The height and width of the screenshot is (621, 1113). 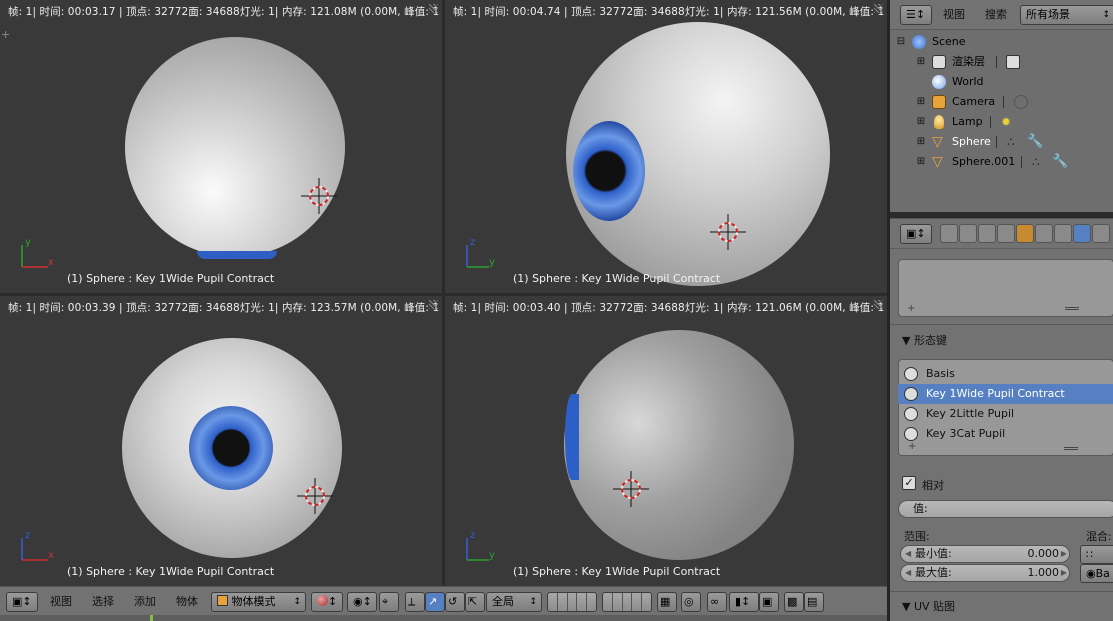 I want to click on viewport-corner-plus-icon: +, so click(x=5, y=34).